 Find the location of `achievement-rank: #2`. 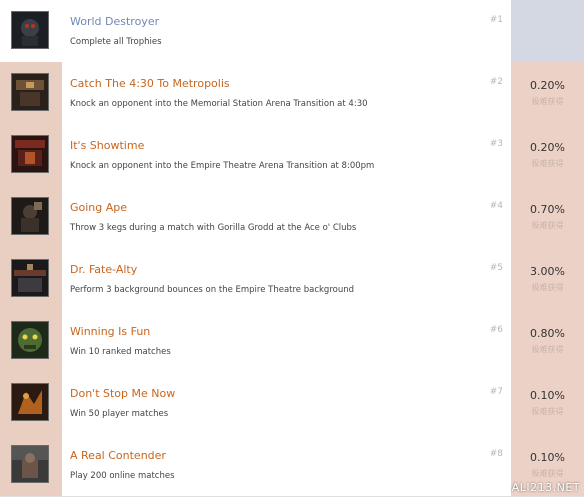

achievement-rank: #2 is located at coordinates (496, 82).